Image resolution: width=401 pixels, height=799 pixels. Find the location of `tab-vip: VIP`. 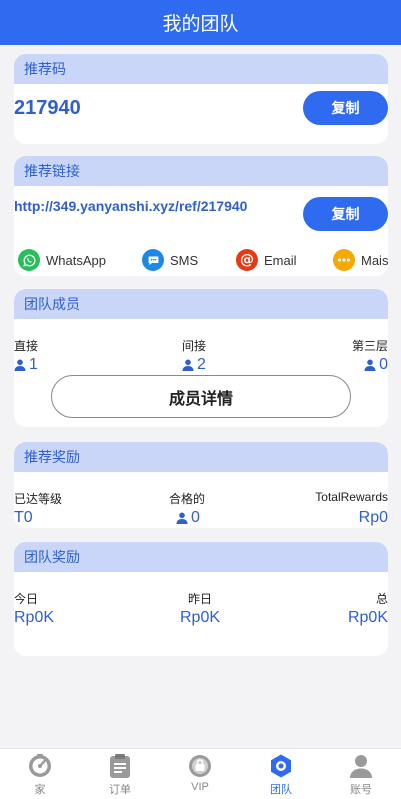

tab-vip: VIP is located at coordinates (200, 773).